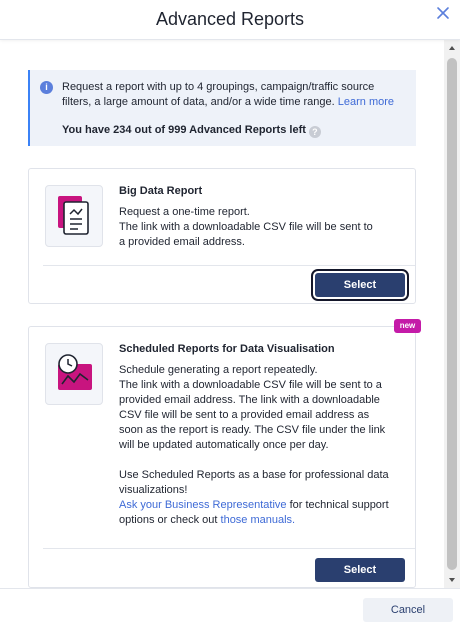 The width and height of the screenshot is (460, 630). What do you see at coordinates (452, 48) in the screenshot?
I see `scroll-up-arrow-icon` at bounding box center [452, 48].